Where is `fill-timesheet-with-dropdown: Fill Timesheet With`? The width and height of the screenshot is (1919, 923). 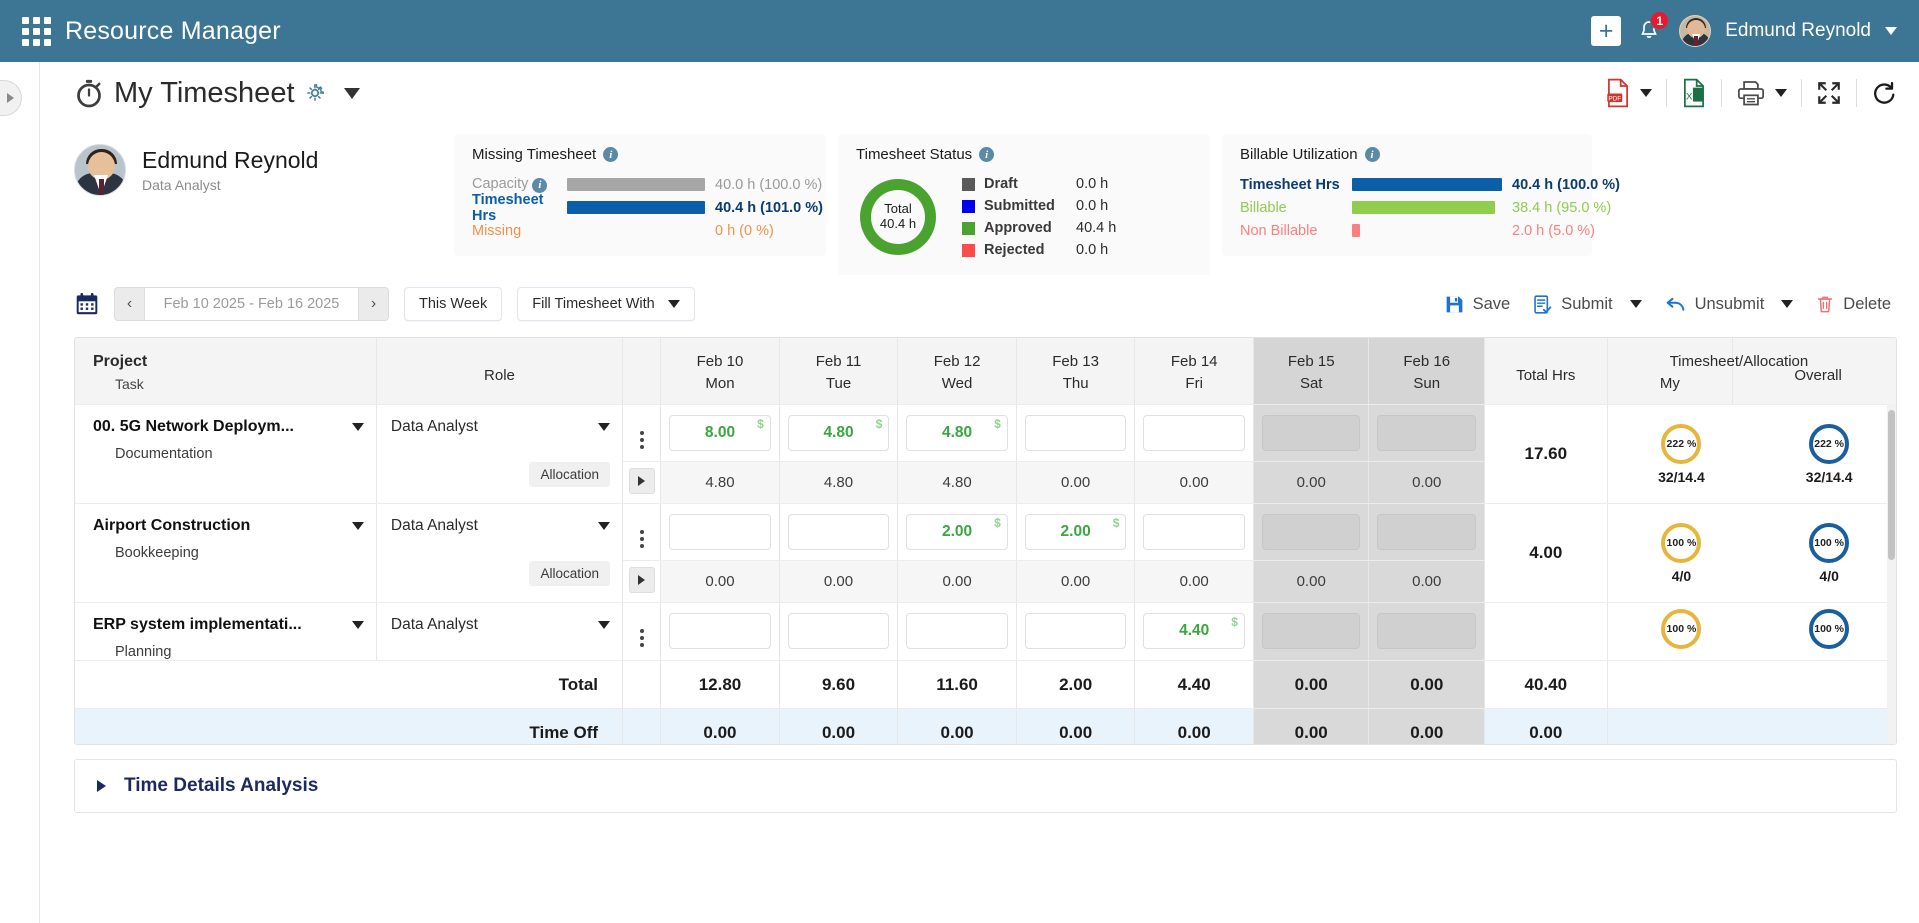 fill-timesheet-with-dropdown: Fill Timesheet With is located at coordinates (606, 304).